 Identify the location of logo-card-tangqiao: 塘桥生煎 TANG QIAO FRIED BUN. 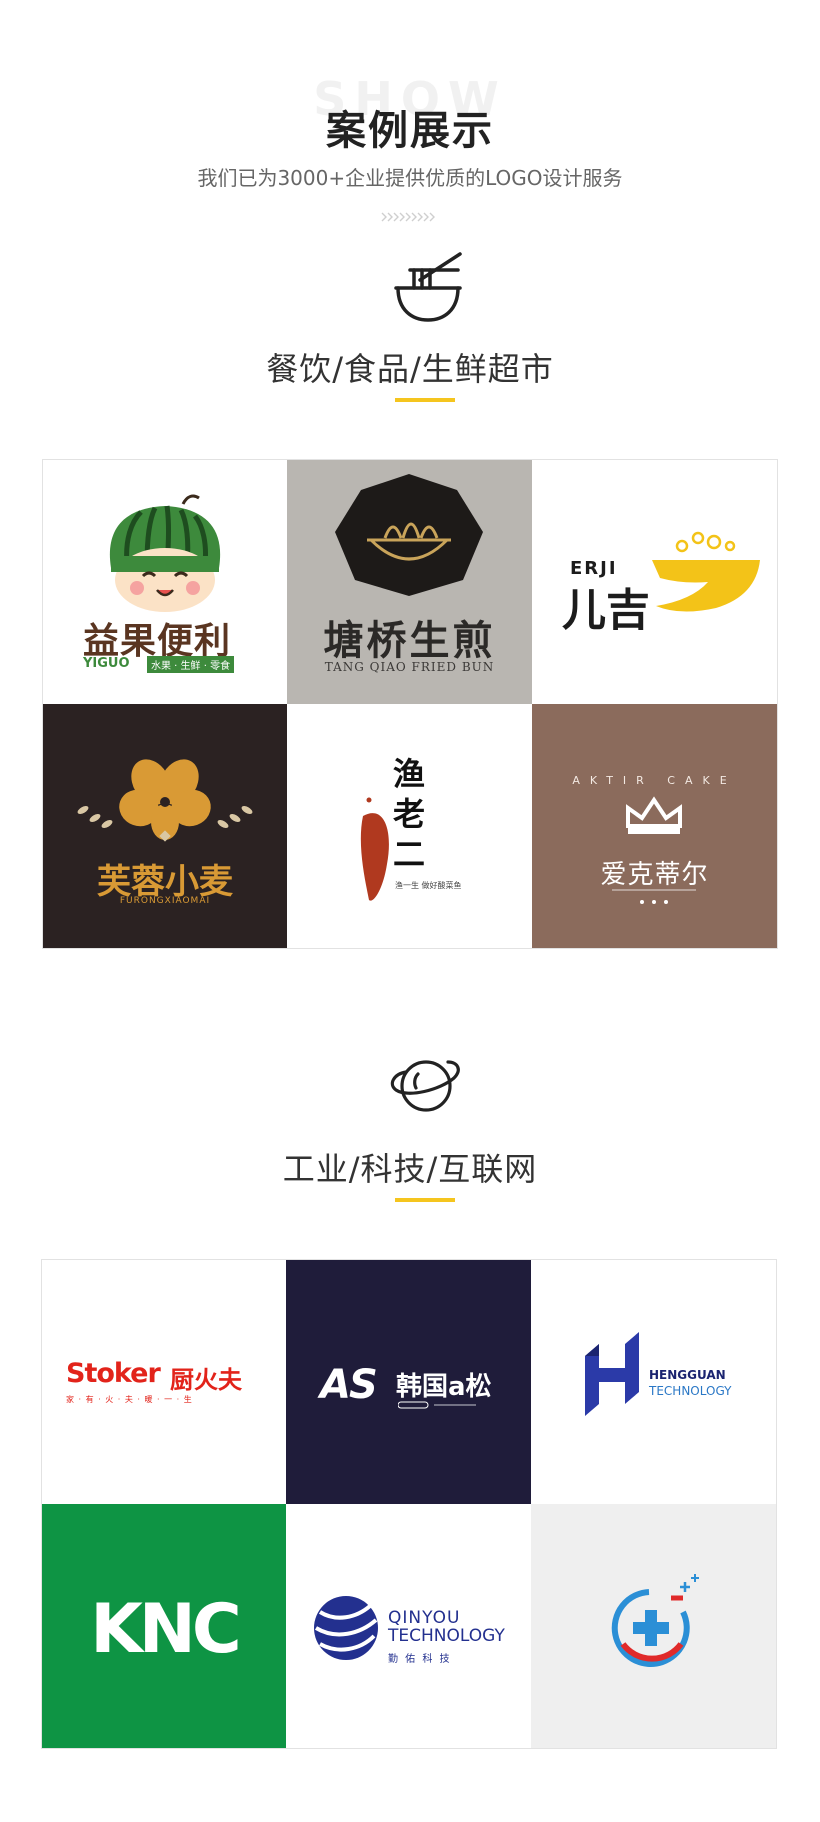
(409, 582).